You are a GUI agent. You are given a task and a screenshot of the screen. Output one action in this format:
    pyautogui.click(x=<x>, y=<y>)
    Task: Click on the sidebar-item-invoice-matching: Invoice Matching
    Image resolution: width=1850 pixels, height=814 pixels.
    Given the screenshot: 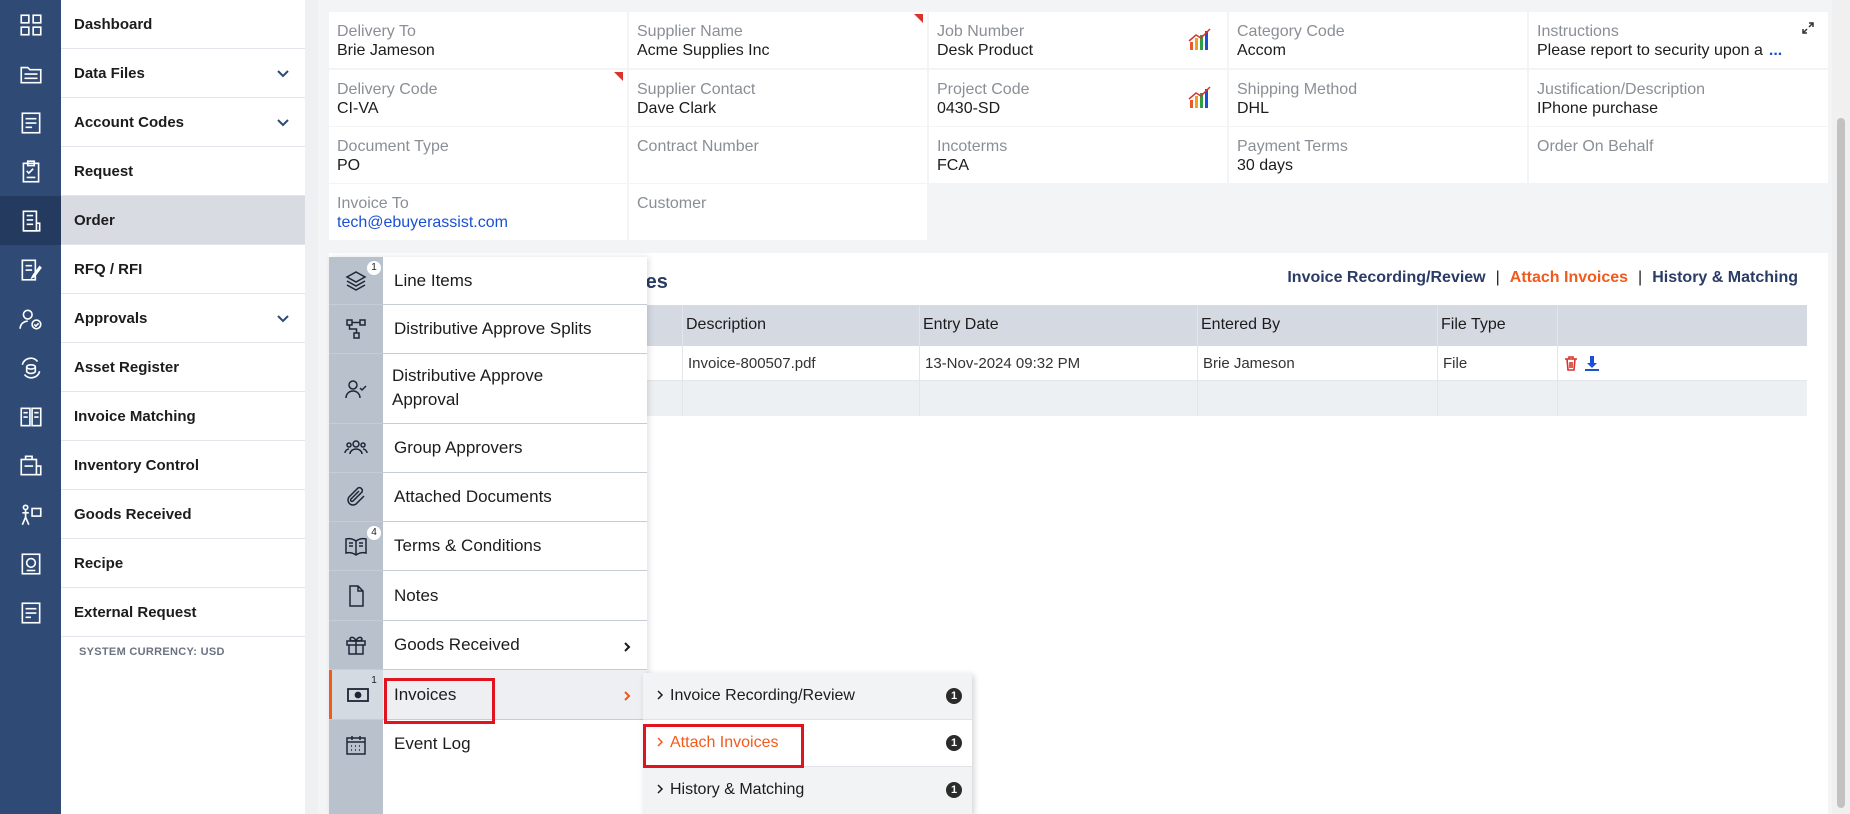 What is the action you would take?
    pyautogui.click(x=183, y=416)
    